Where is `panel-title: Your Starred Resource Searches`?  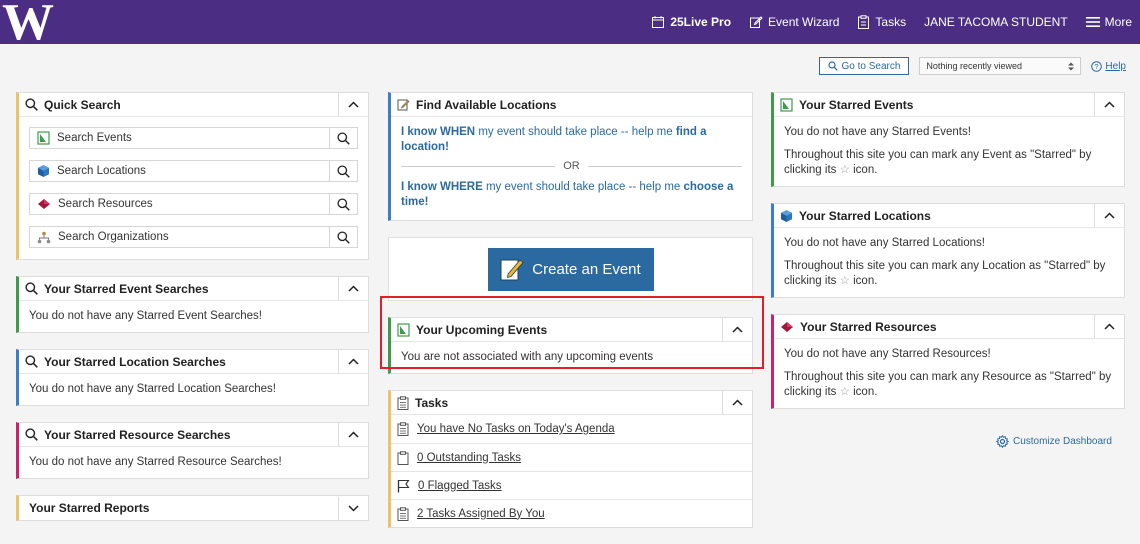 panel-title: Your Starred Resource Searches is located at coordinates (137, 434).